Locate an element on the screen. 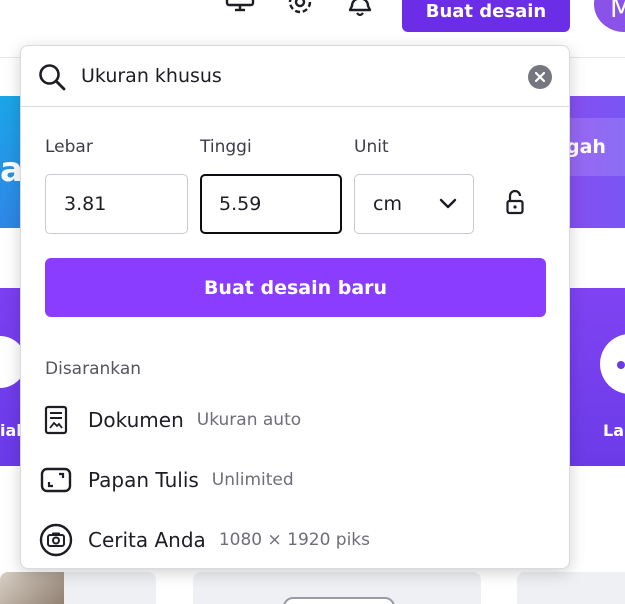  suggestion-item-story: Cerita Anda 1080 × 1920 piks is located at coordinates (294, 540).